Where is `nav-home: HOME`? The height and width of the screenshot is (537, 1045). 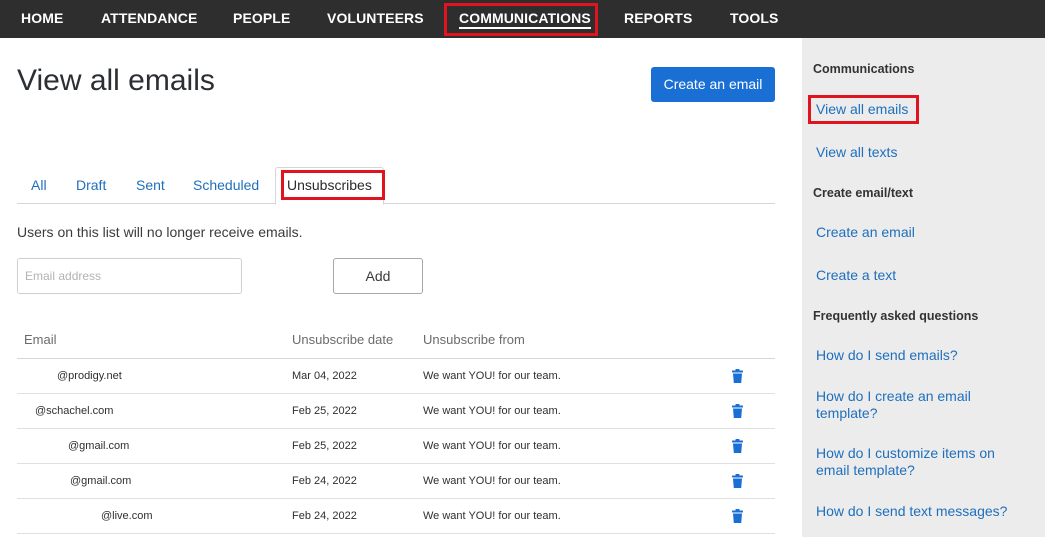 nav-home: HOME is located at coordinates (42, 19).